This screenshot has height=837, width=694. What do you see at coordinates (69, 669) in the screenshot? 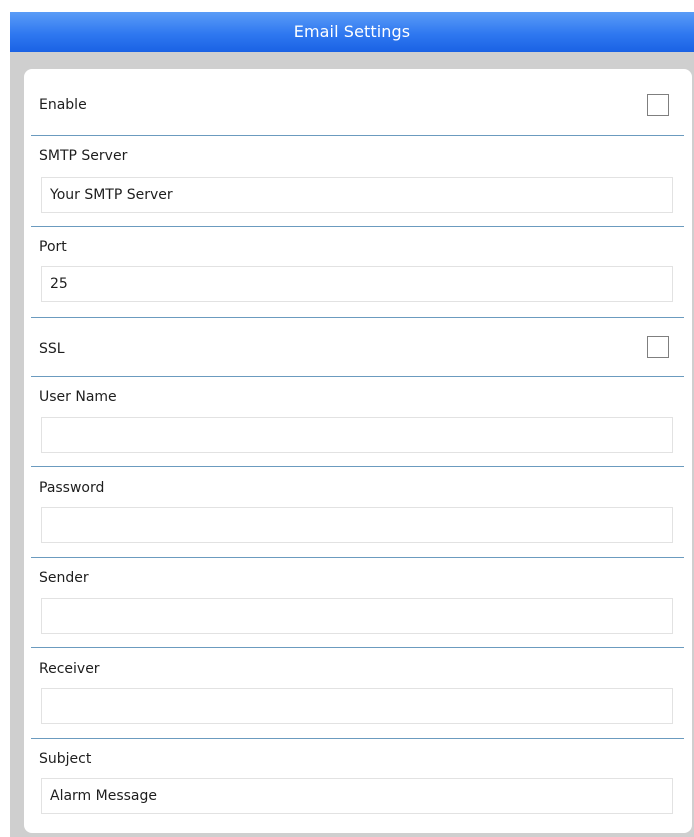
I see `receiver-label: Receiver` at bounding box center [69, 669].